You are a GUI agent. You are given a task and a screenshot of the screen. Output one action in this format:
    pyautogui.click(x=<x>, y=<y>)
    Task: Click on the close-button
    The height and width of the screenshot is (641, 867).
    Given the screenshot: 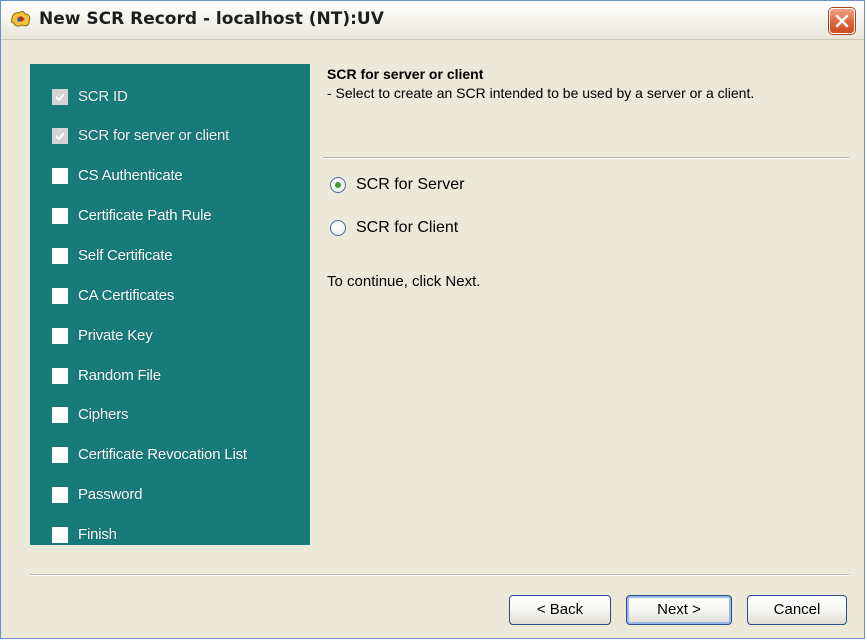 What is the action you would take?
    pyautogui.click(x=842, y=21)
    